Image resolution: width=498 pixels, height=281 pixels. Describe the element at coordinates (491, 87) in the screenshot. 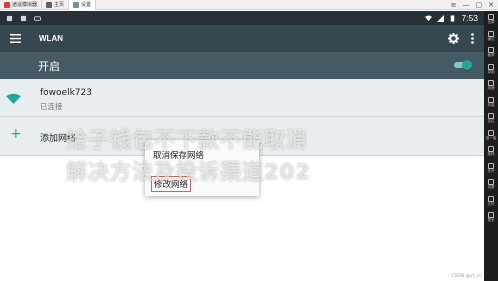

I see `toolbar-speed-button: 加速` at that location.